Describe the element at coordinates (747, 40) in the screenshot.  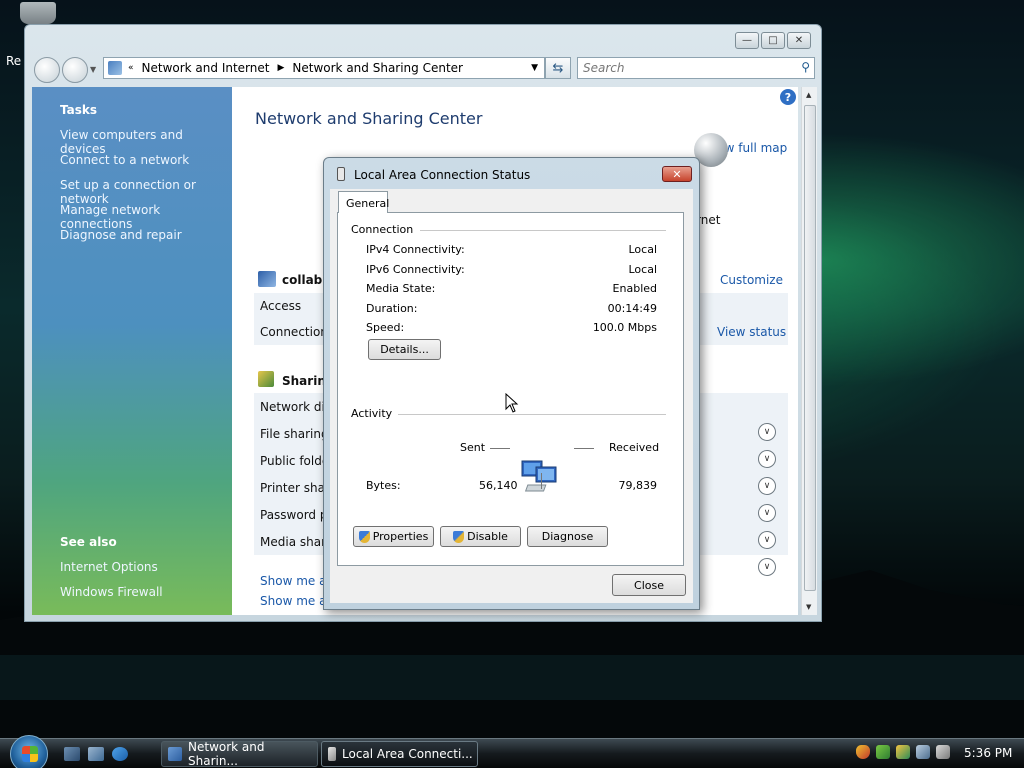
I see `minimize-button: —` at that location.